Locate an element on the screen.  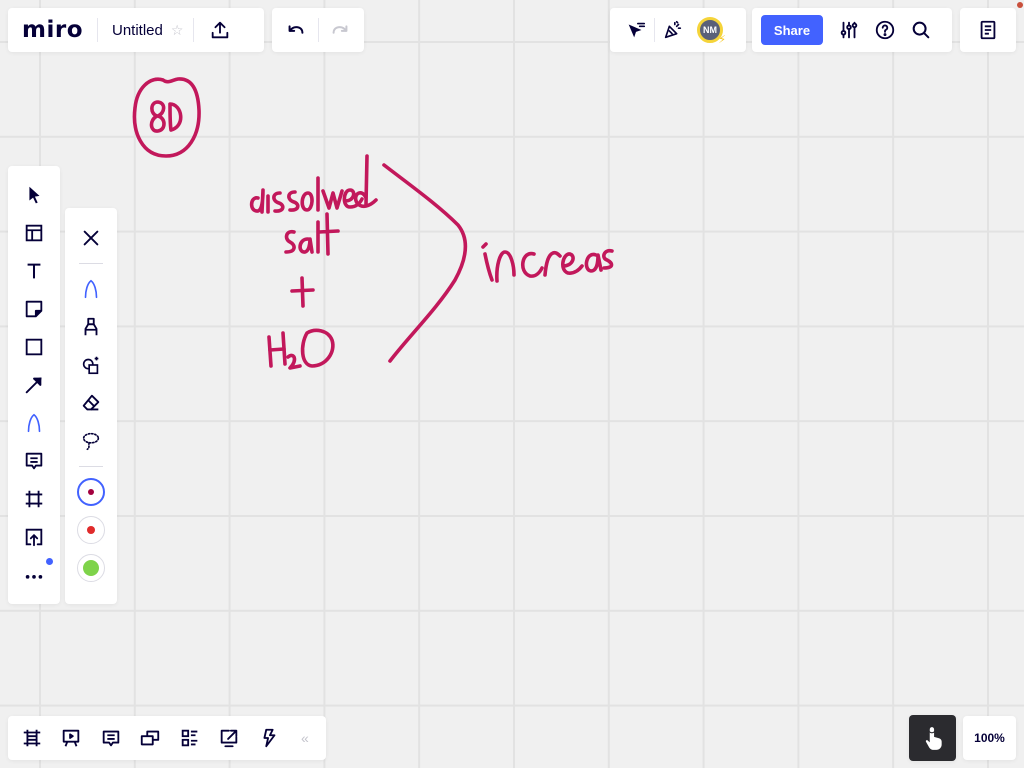
lightning-badge-icon: ⚡ is located at coordinates (722, 40).